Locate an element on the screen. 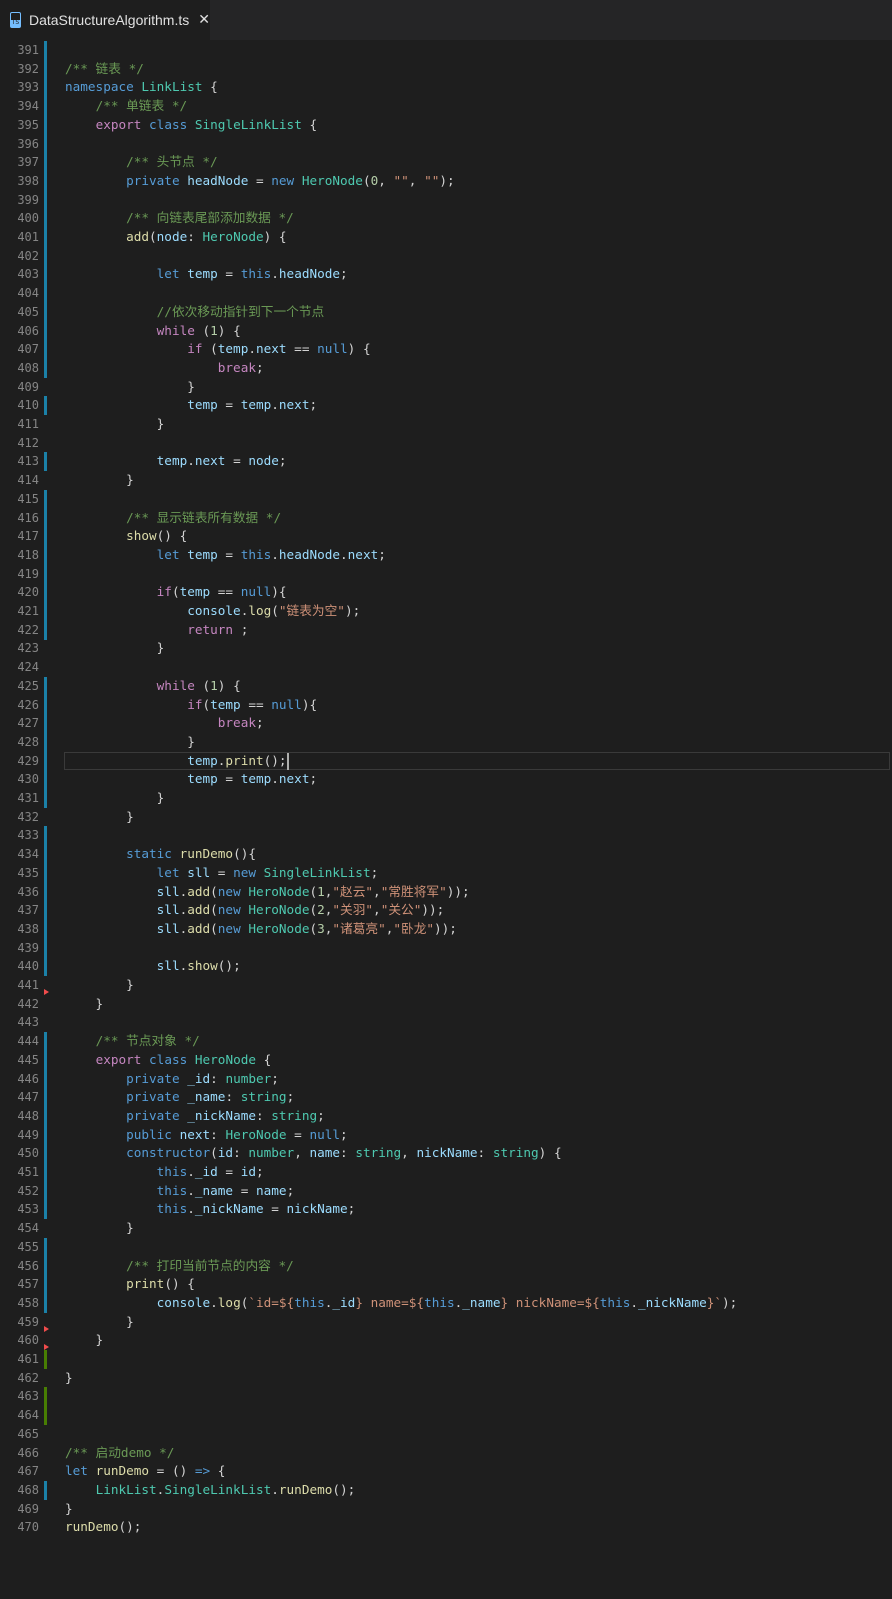  code-line: 431 } is located at coordinates (446, 798).